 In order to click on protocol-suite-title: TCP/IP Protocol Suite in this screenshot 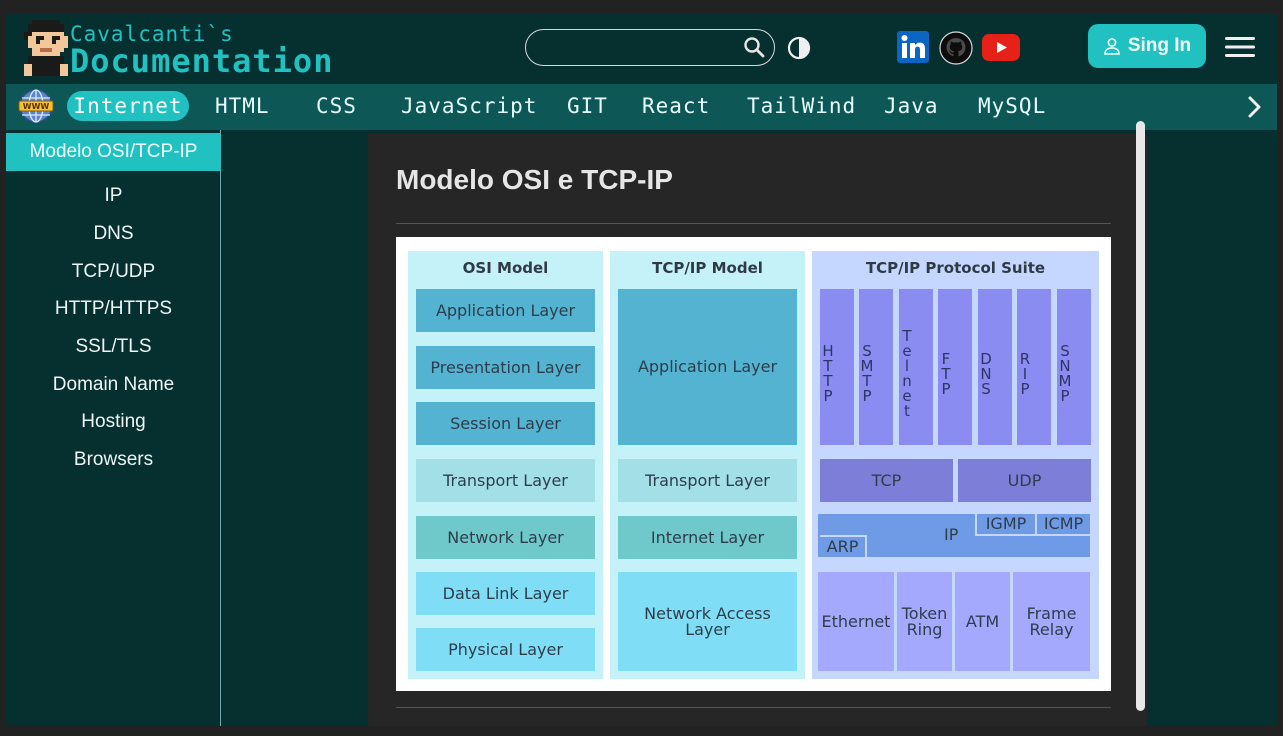, I will do `click(955, 268)`.